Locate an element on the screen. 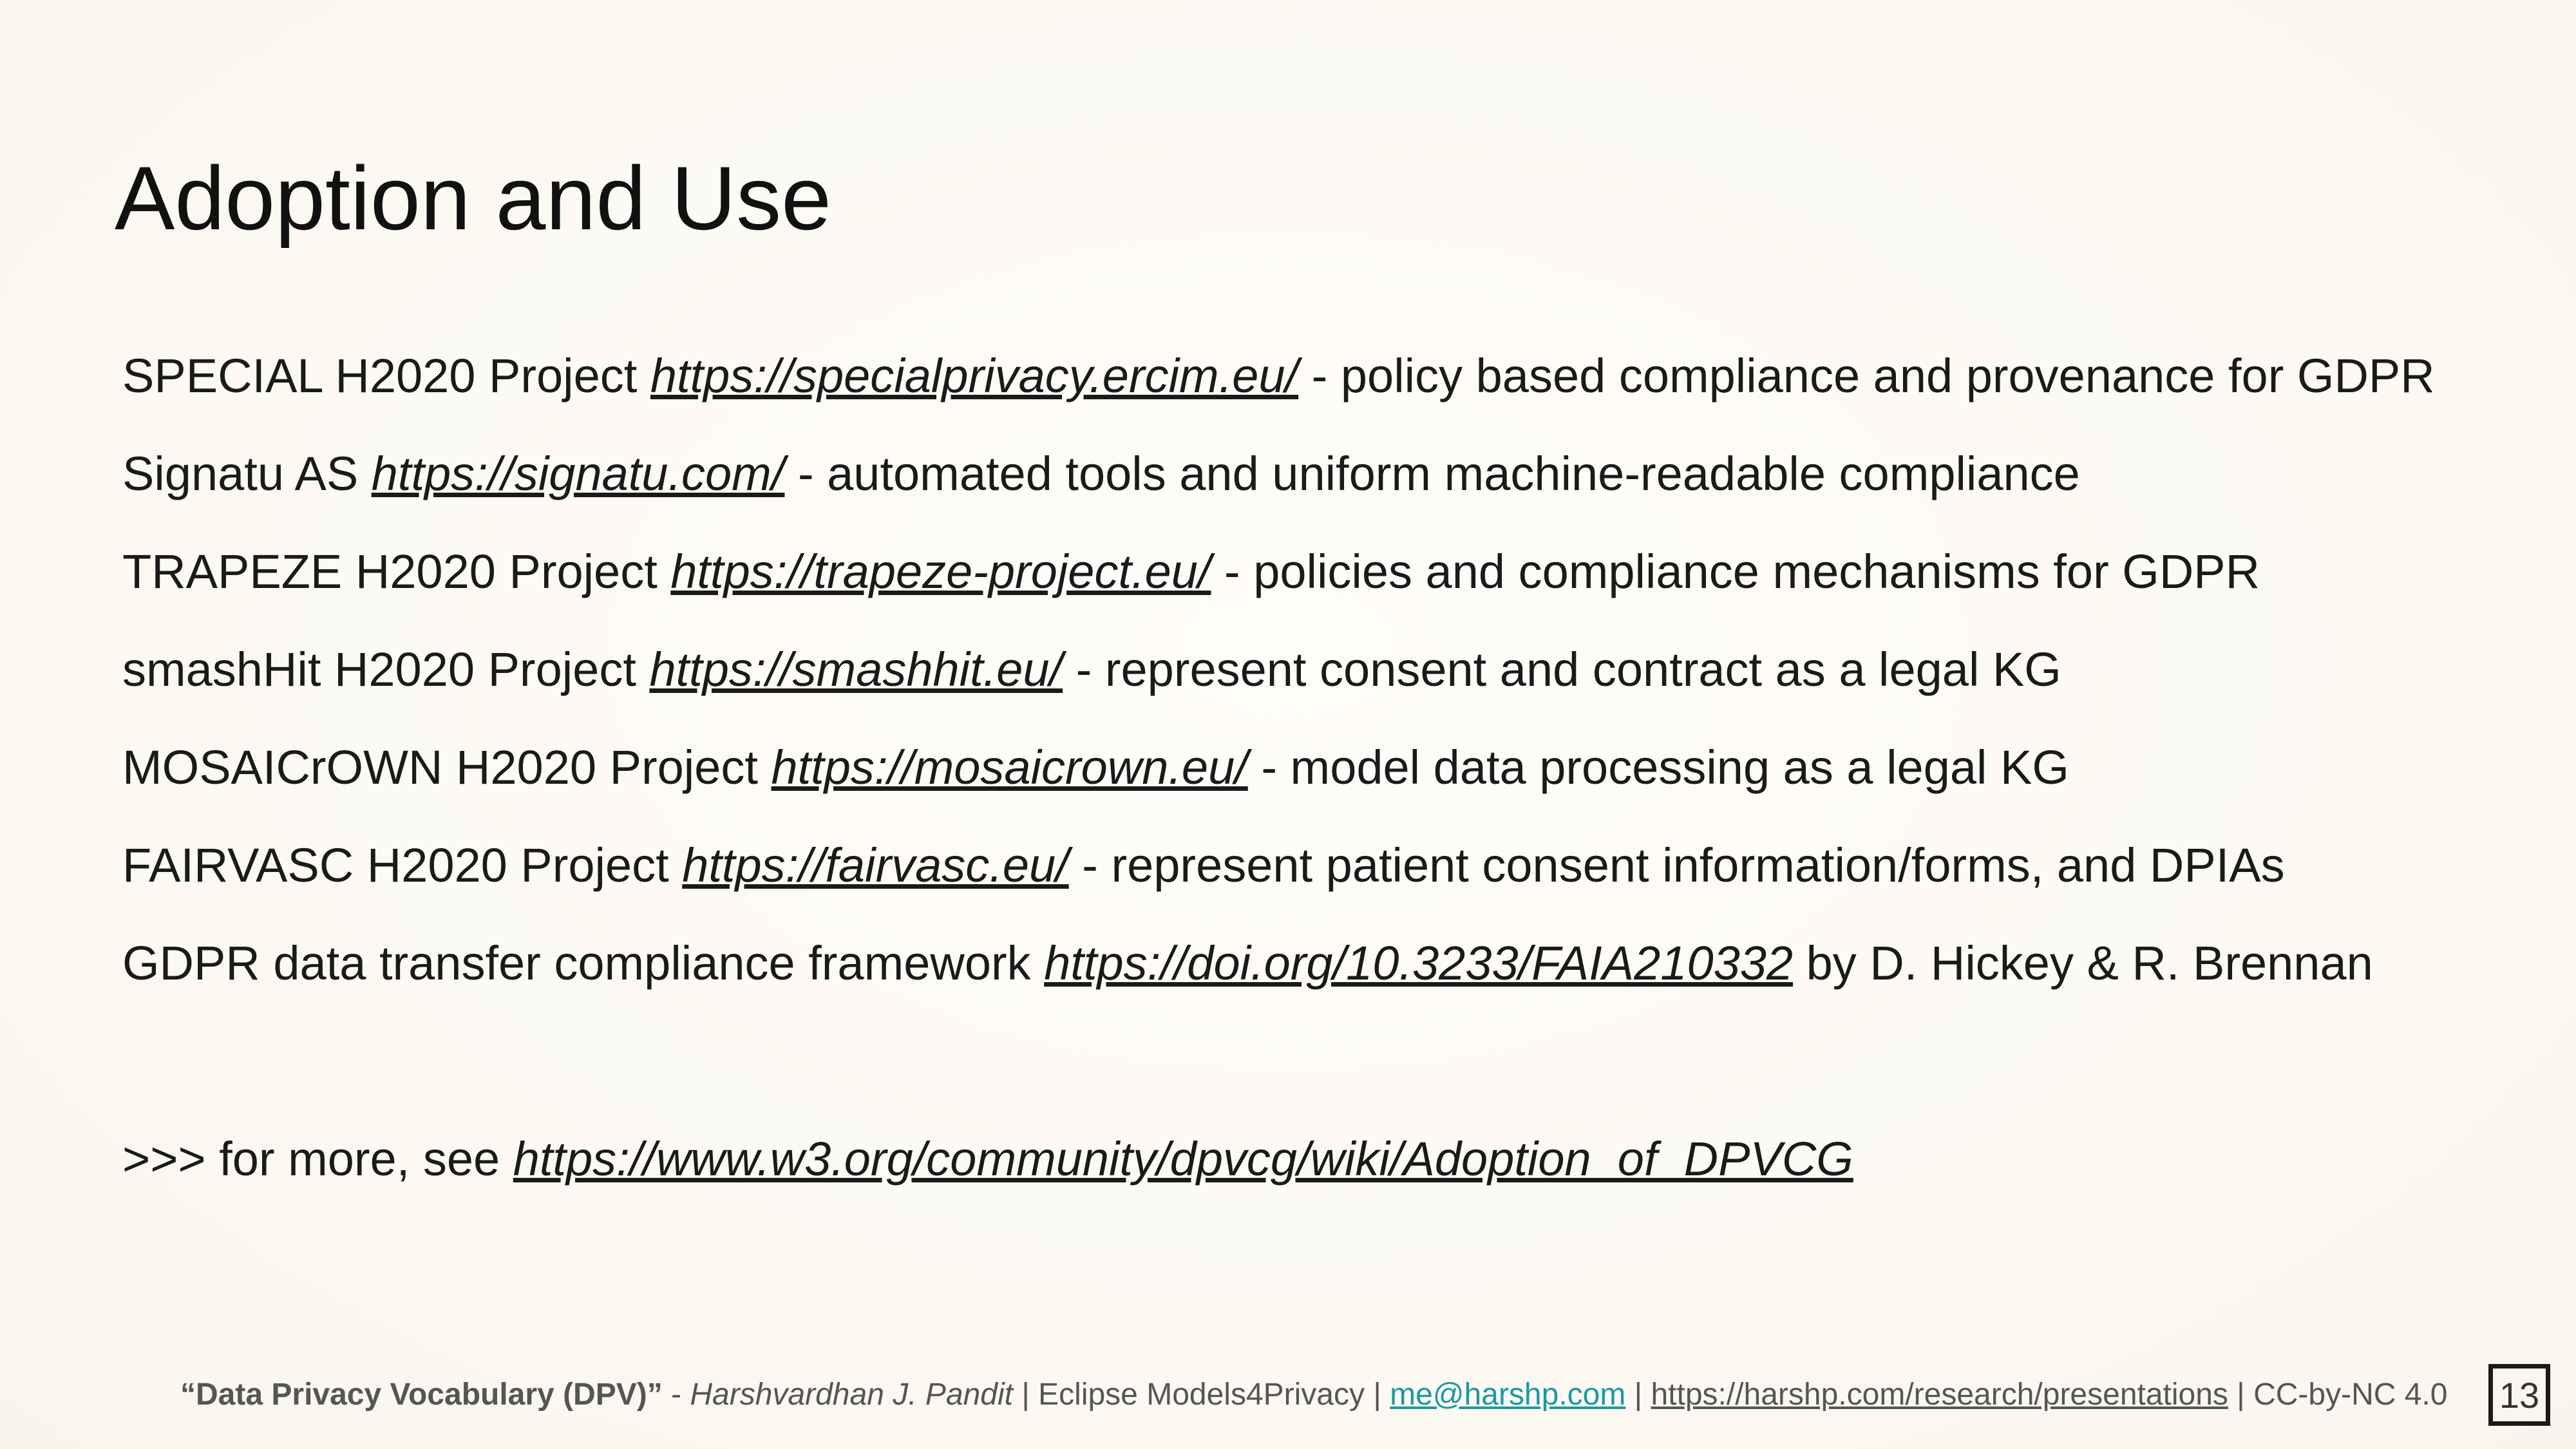 Image resolution: width=2576 pixels, height=1449 pixels. item-label: GDPR data transfer compliance framework is located at coordinates (583, 963).